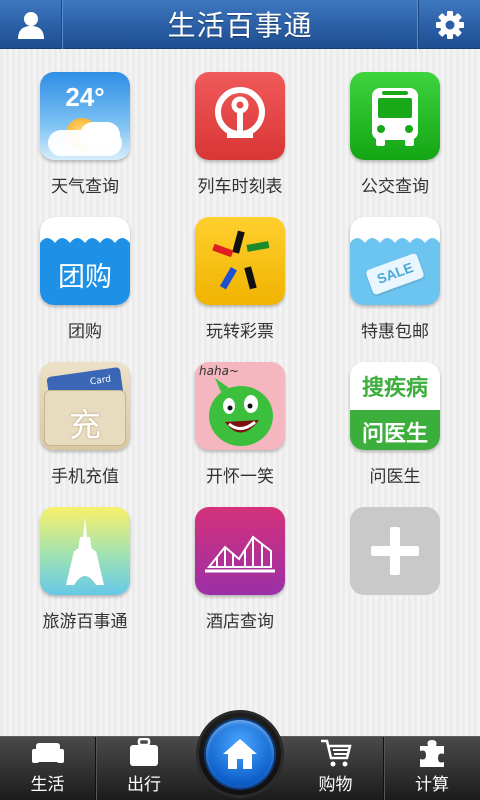 This screenshot has width=480, height=800. I want to click on gear-icon, so click(449, 24).